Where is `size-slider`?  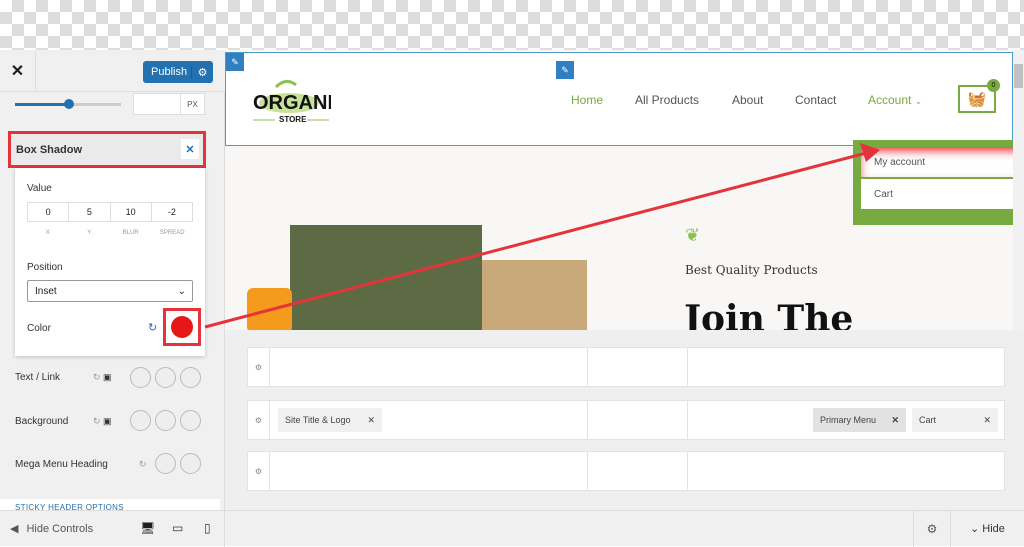 size-slider is located at coordinates (68, 104).